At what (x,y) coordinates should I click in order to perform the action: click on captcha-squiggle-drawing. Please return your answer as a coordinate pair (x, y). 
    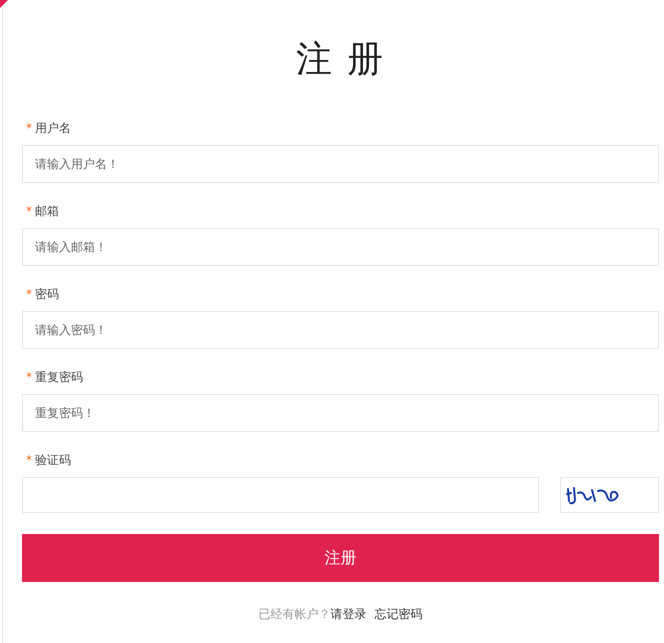
    Looking at the image, I should click on (593, 495).